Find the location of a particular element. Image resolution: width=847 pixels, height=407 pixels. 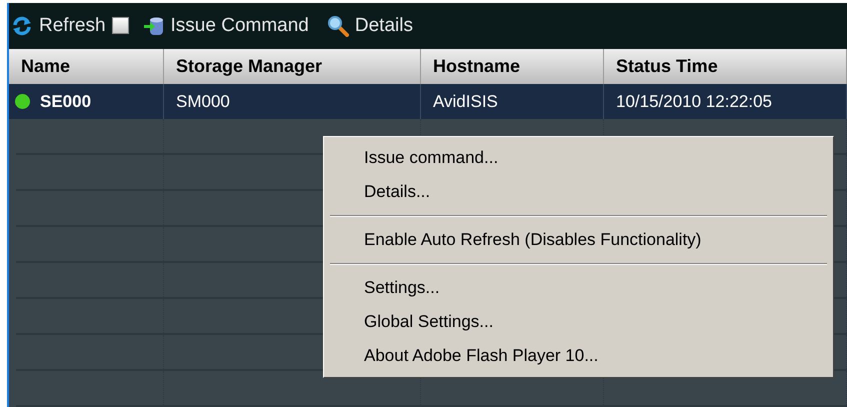

details-button: Details is located at coordinates (369, 26).